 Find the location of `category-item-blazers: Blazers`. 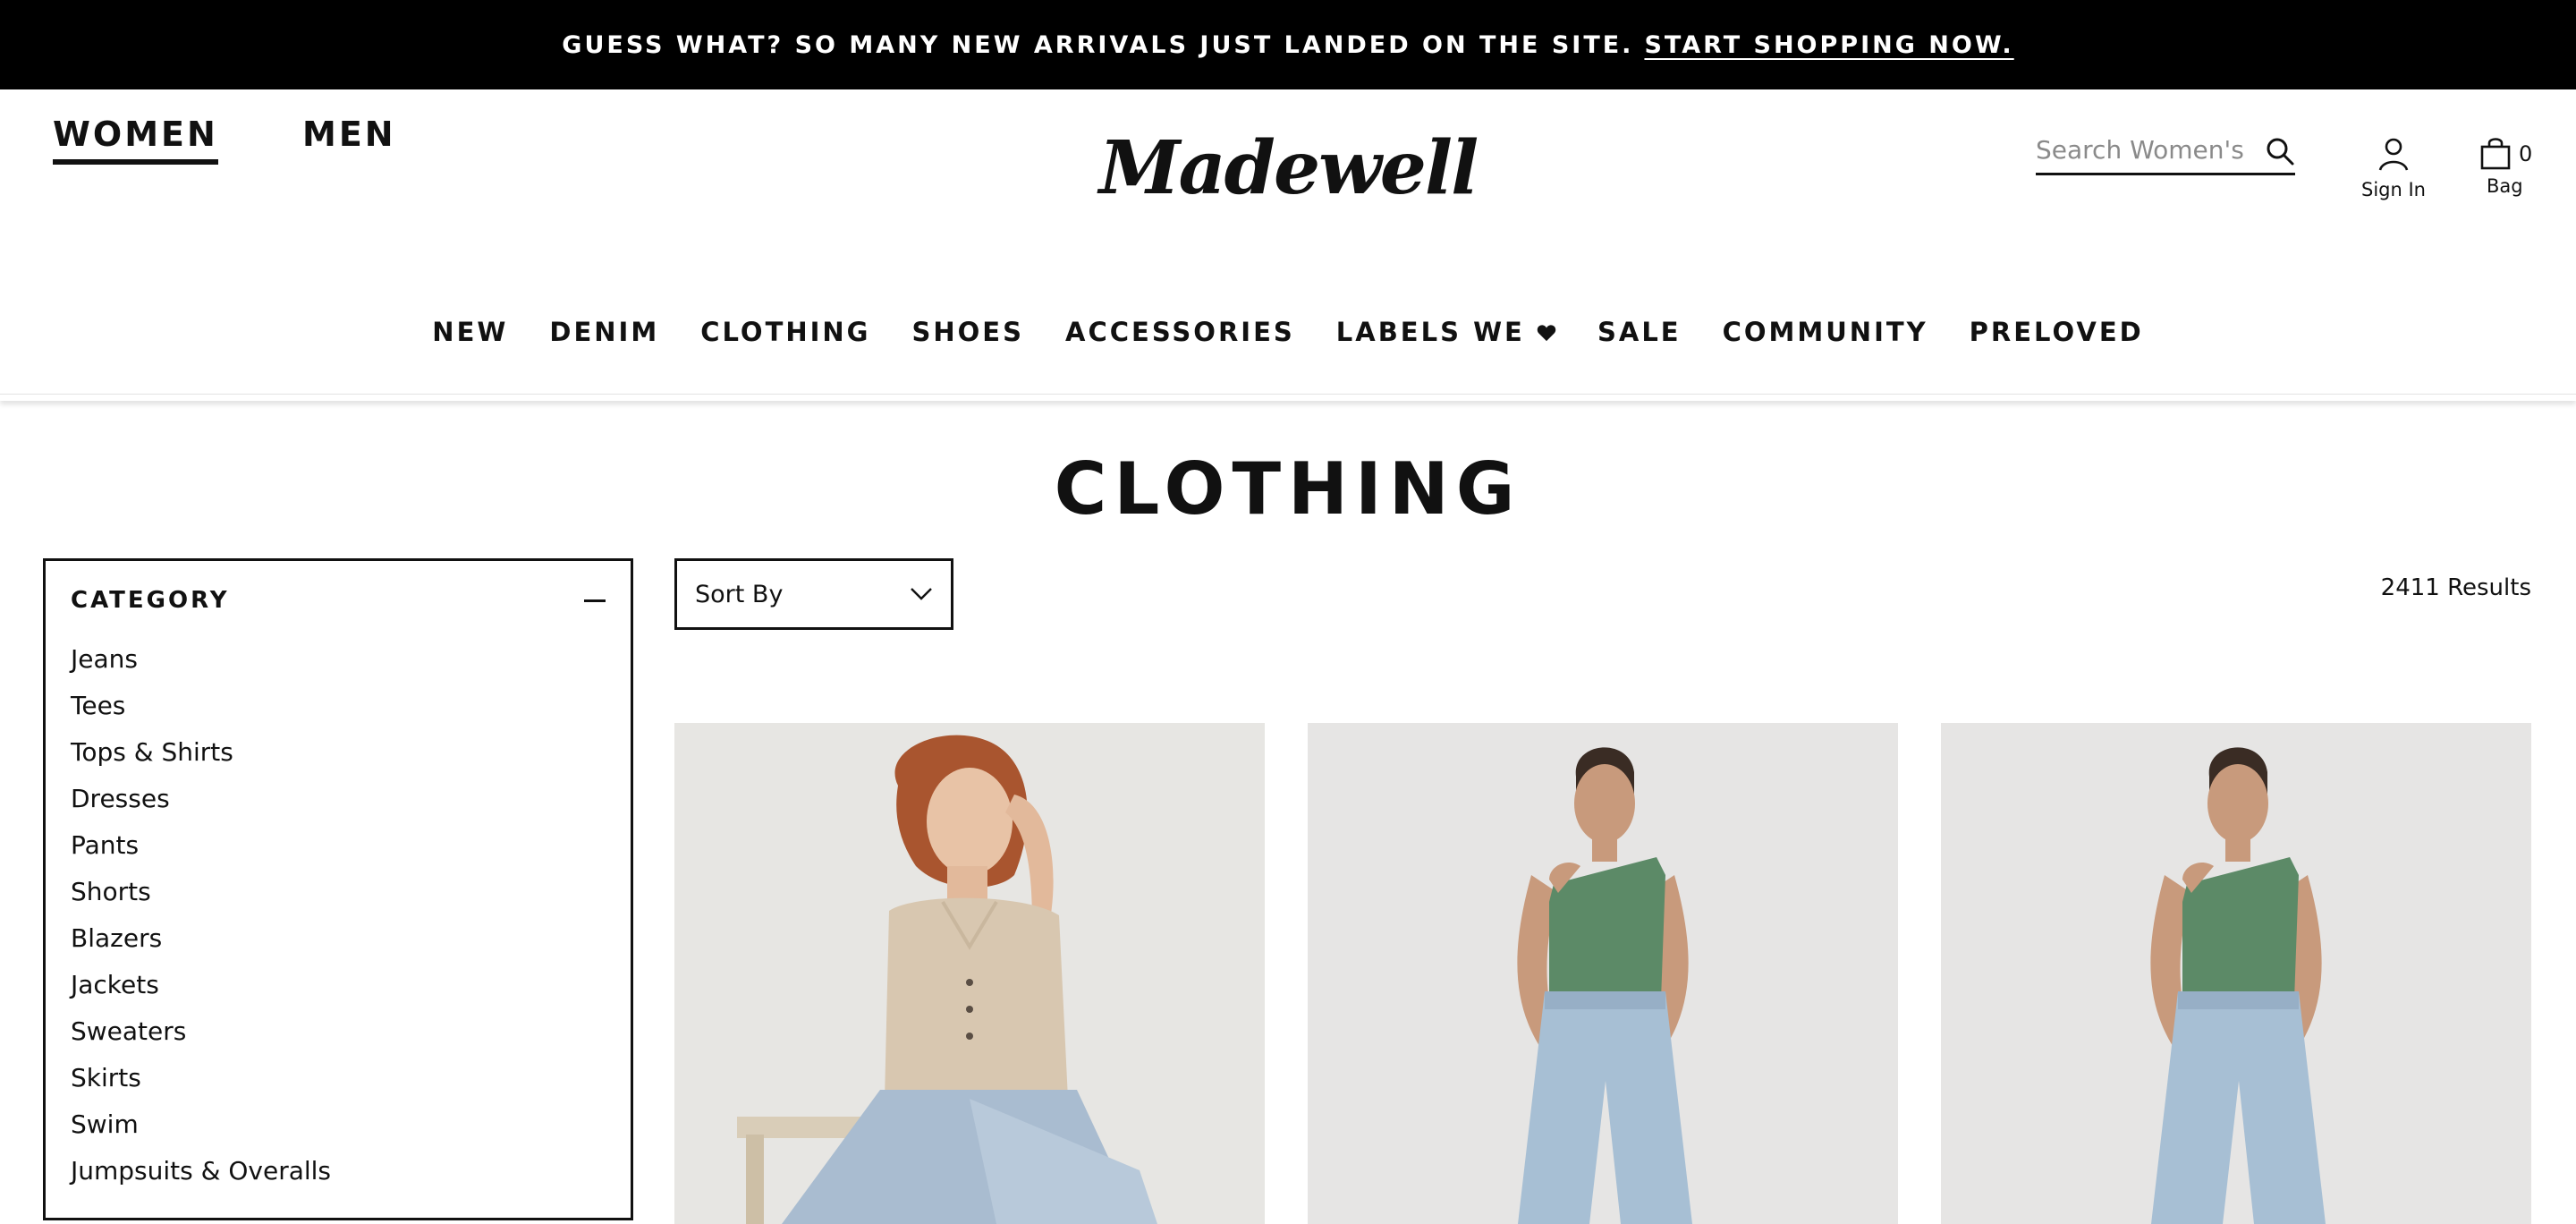

category-item-blazers: Blazers is located at coordinates (338, 939).